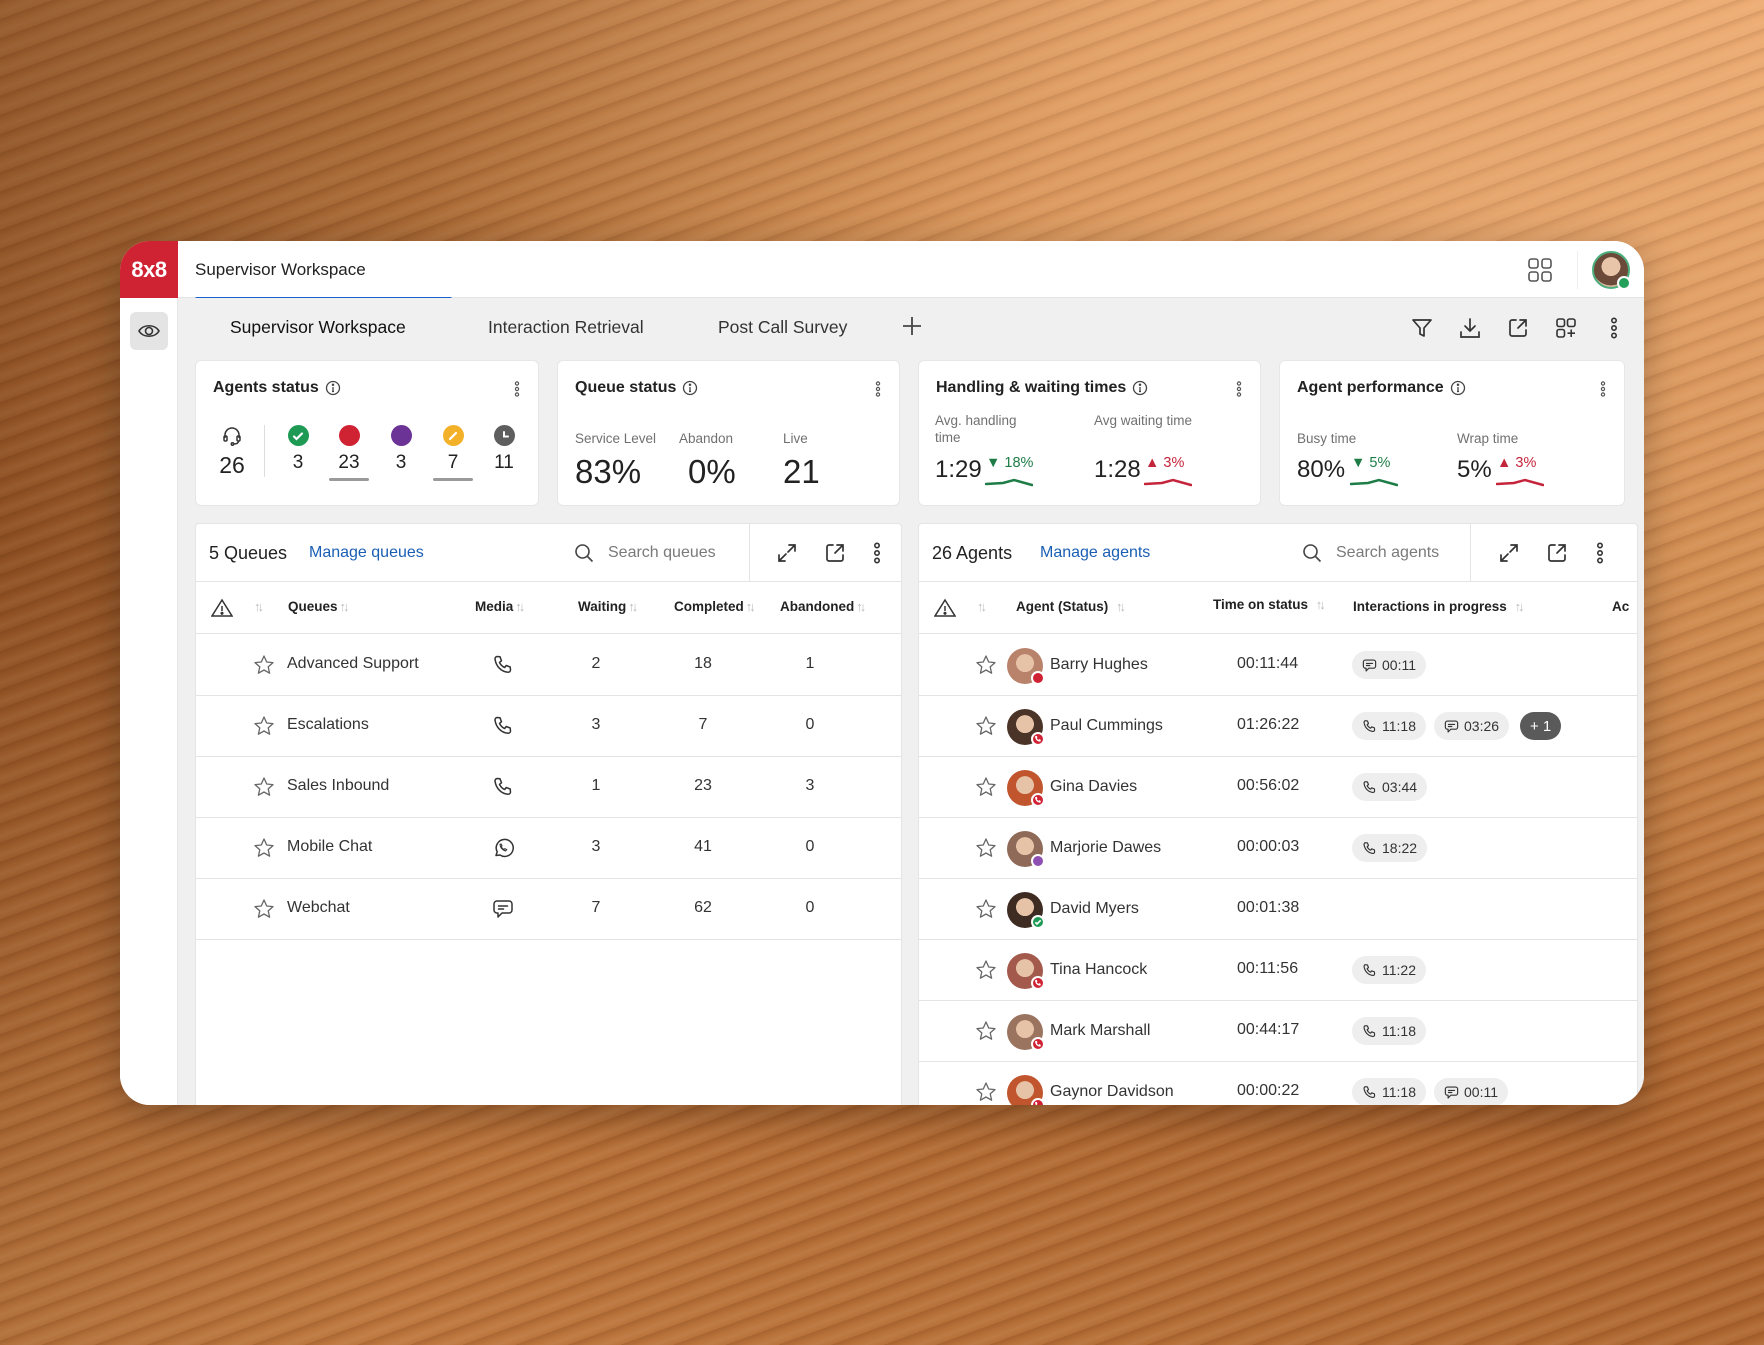  Describe the element at coordinates (318, 327) in the screenshot. I see `tab-supervisor-workspace: Supervisor Workspace` at that location.